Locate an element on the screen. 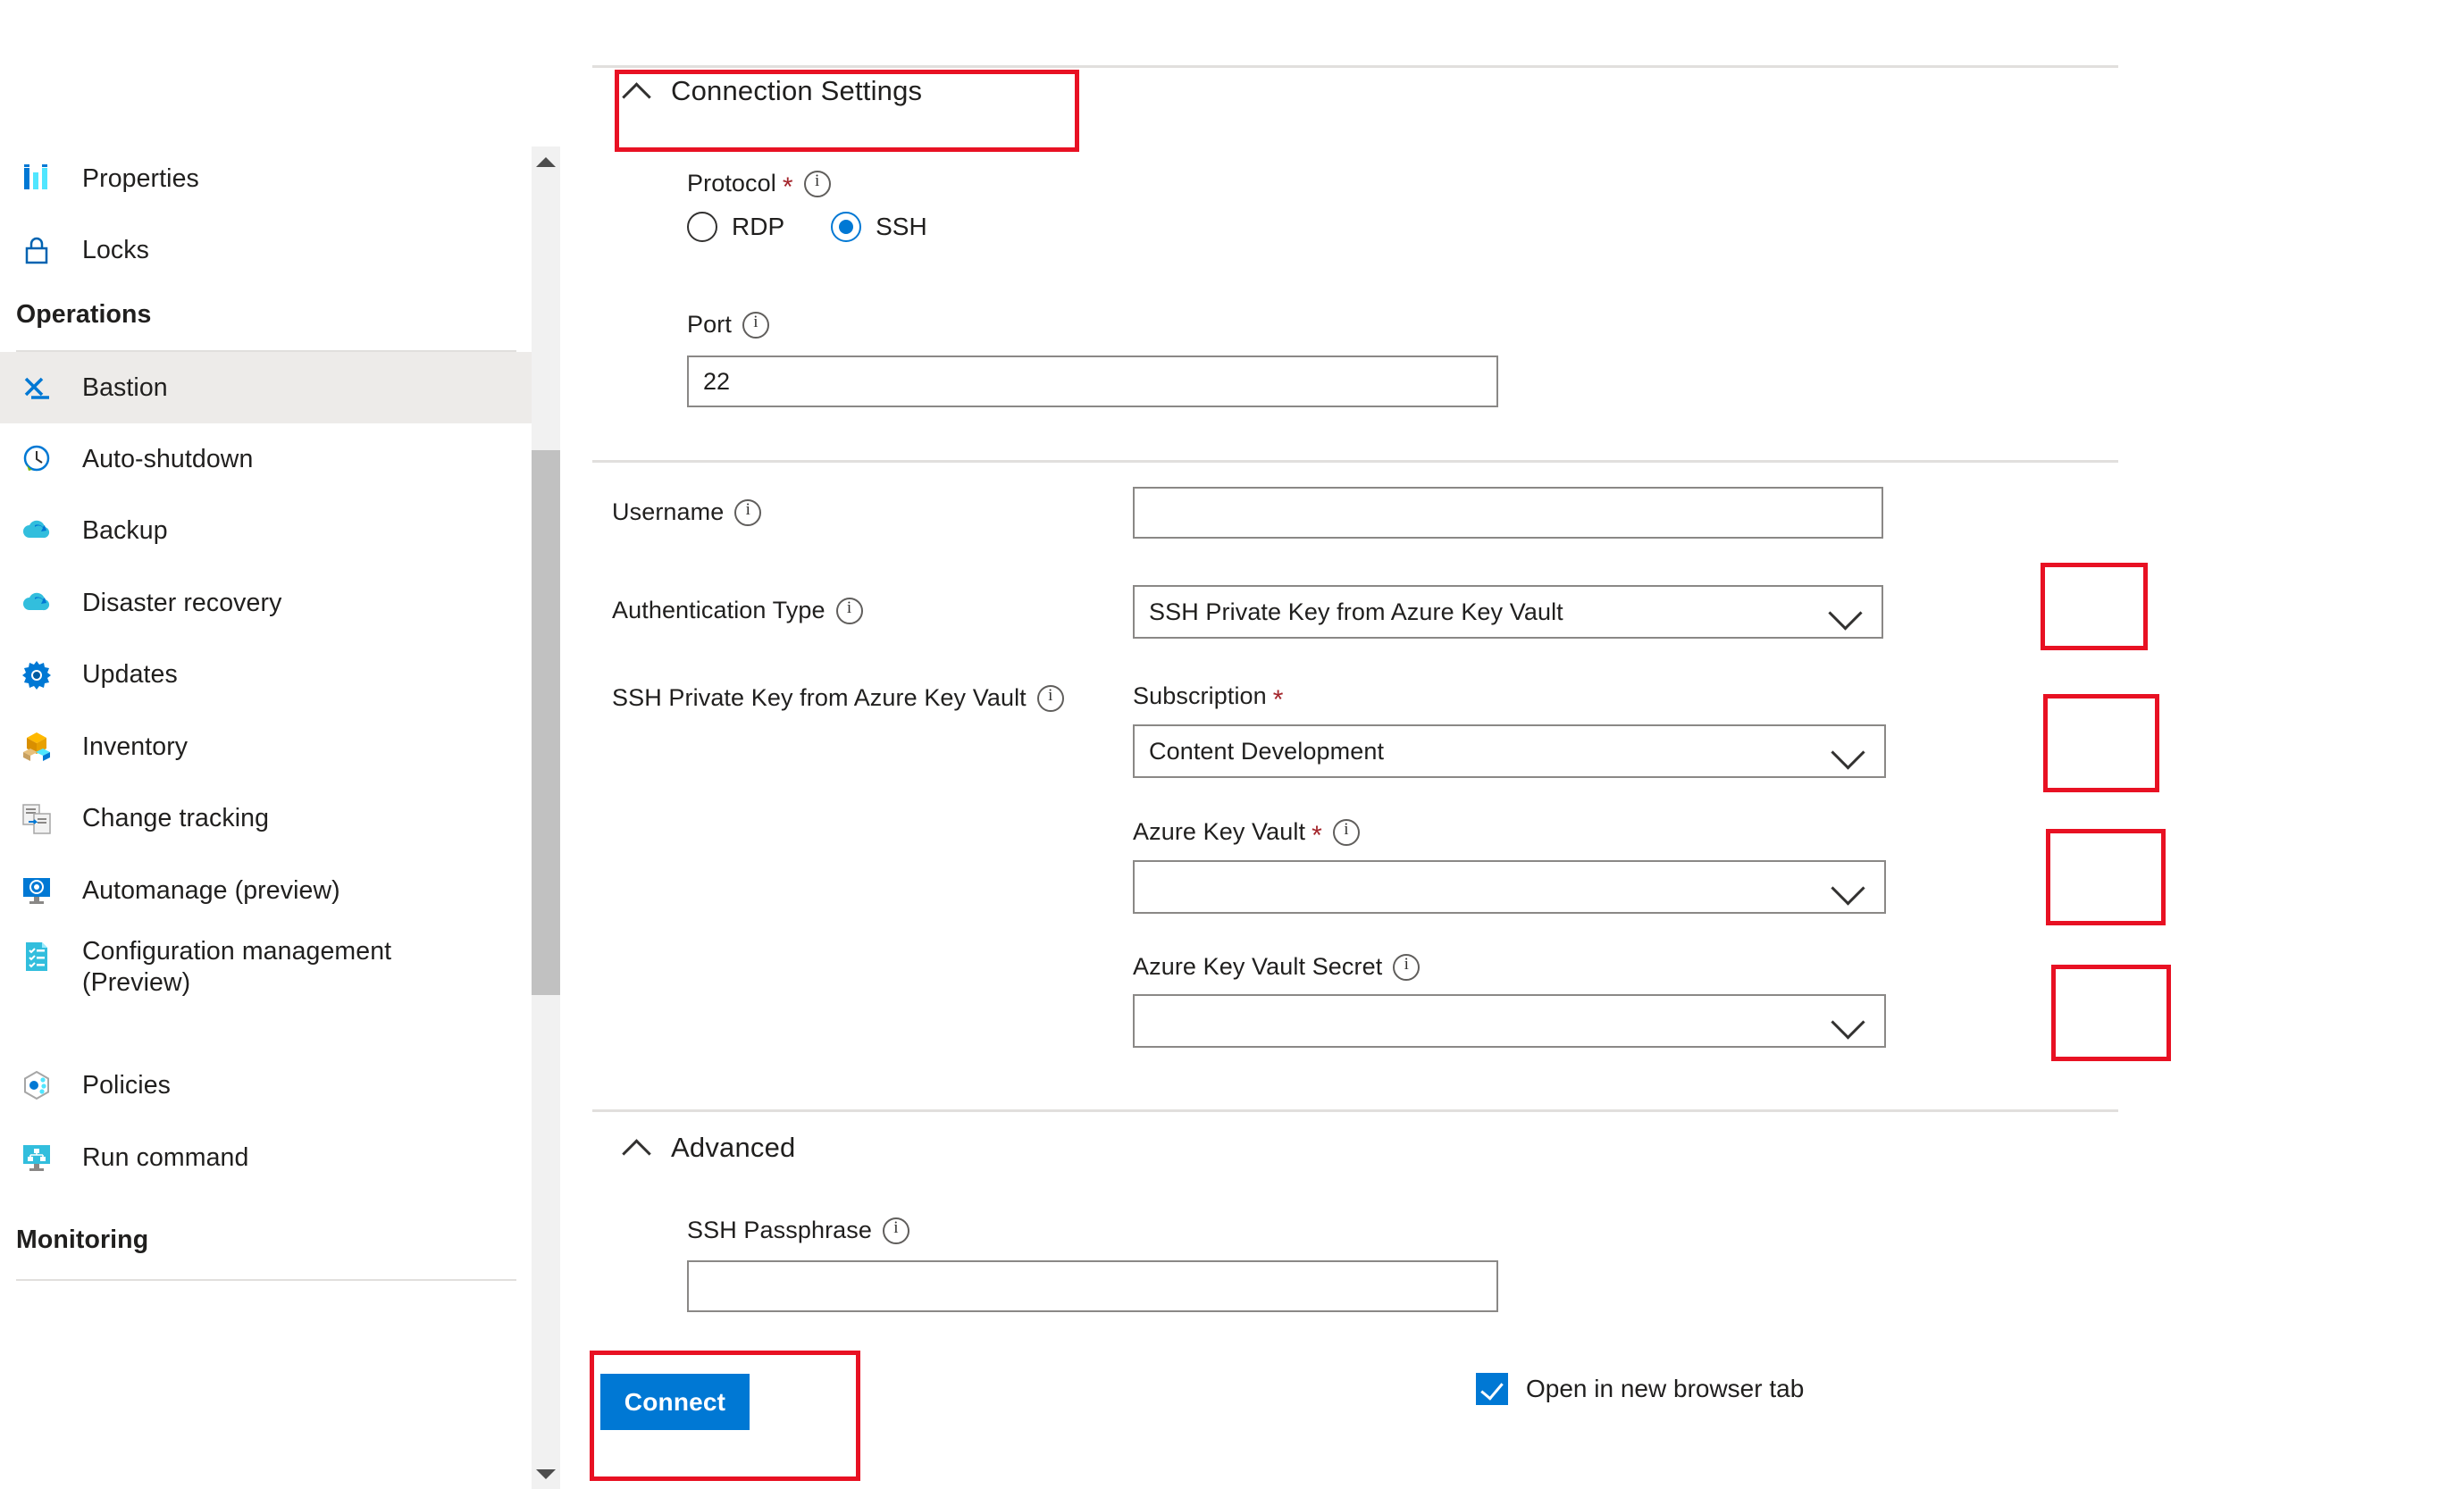 This screenshot has height=1489, width=2464. connect-button: Connect is located at coordinates (675, 1402).